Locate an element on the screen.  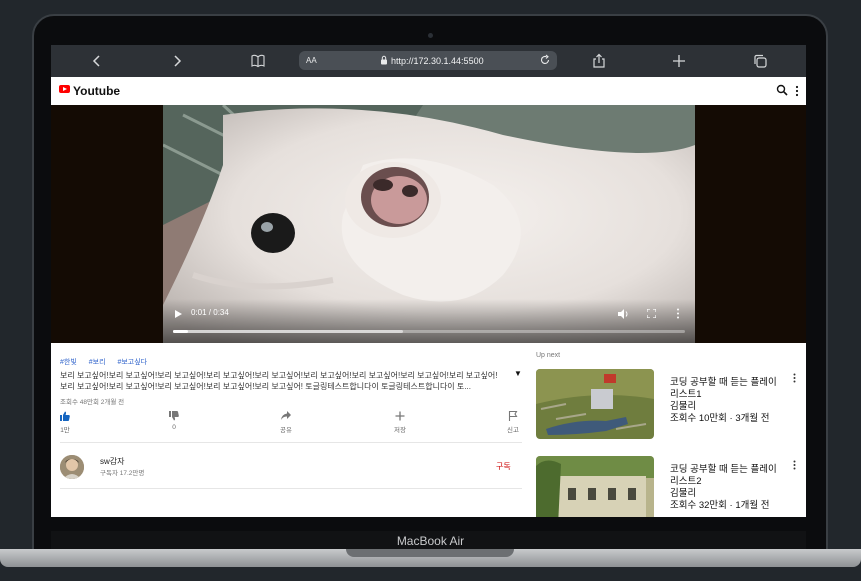
app-header: Youtube is located at coordinates (428, 91).